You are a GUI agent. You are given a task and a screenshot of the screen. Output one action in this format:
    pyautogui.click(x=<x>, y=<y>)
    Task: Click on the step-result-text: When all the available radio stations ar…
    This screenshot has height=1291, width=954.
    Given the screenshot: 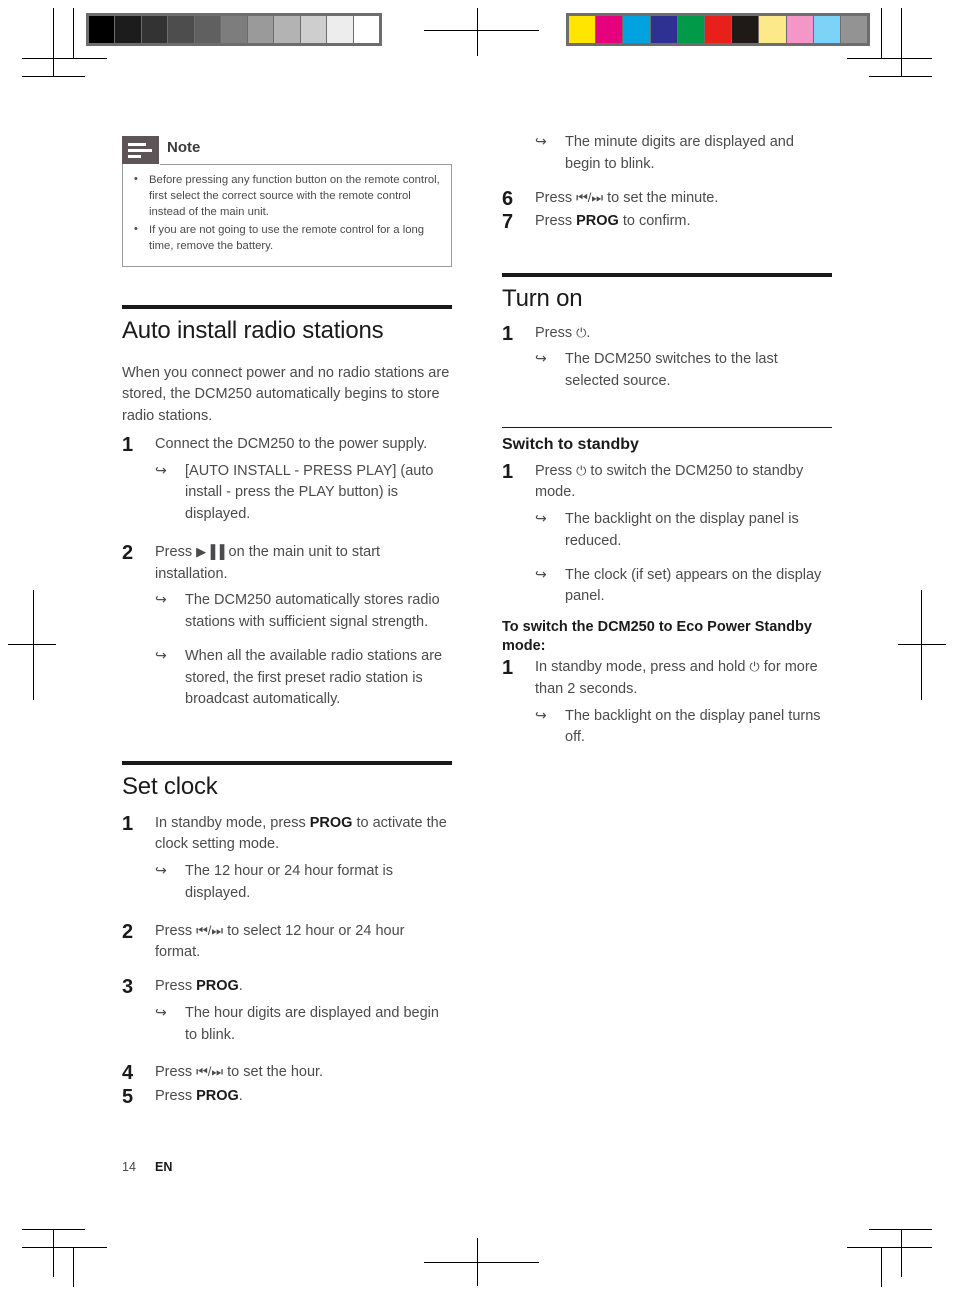 What is the action you would take?
    pyautogui.click(x=314, y=677)
    